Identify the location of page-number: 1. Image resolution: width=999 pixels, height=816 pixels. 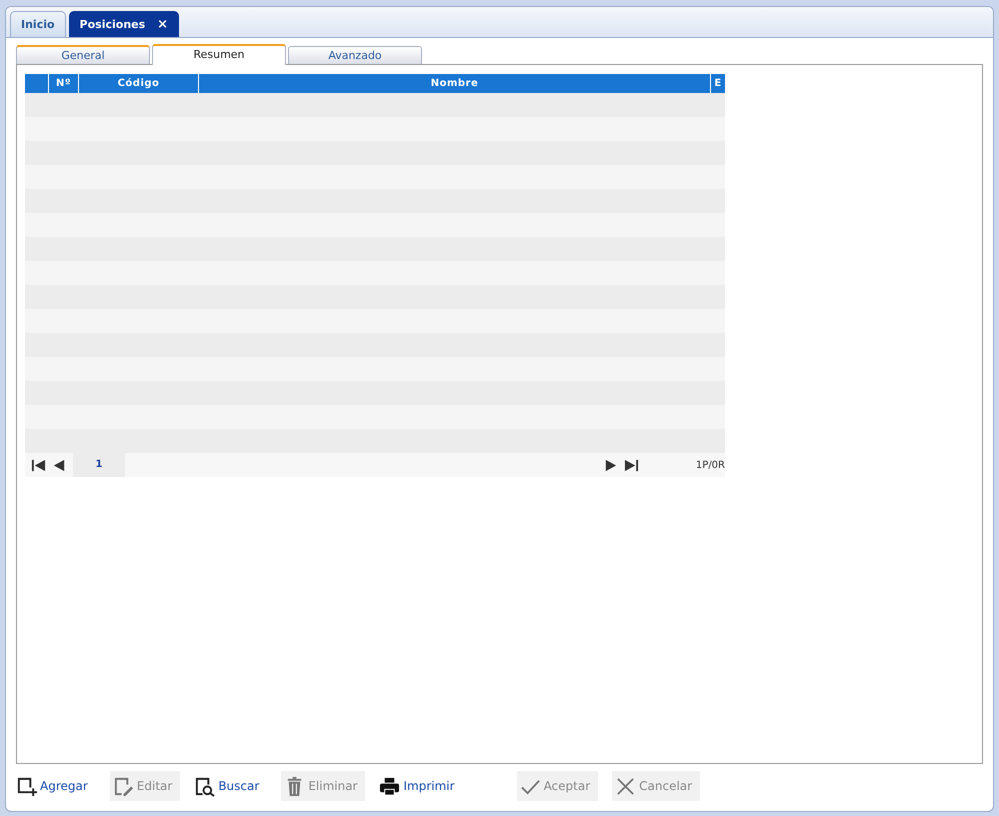
(99, 465).